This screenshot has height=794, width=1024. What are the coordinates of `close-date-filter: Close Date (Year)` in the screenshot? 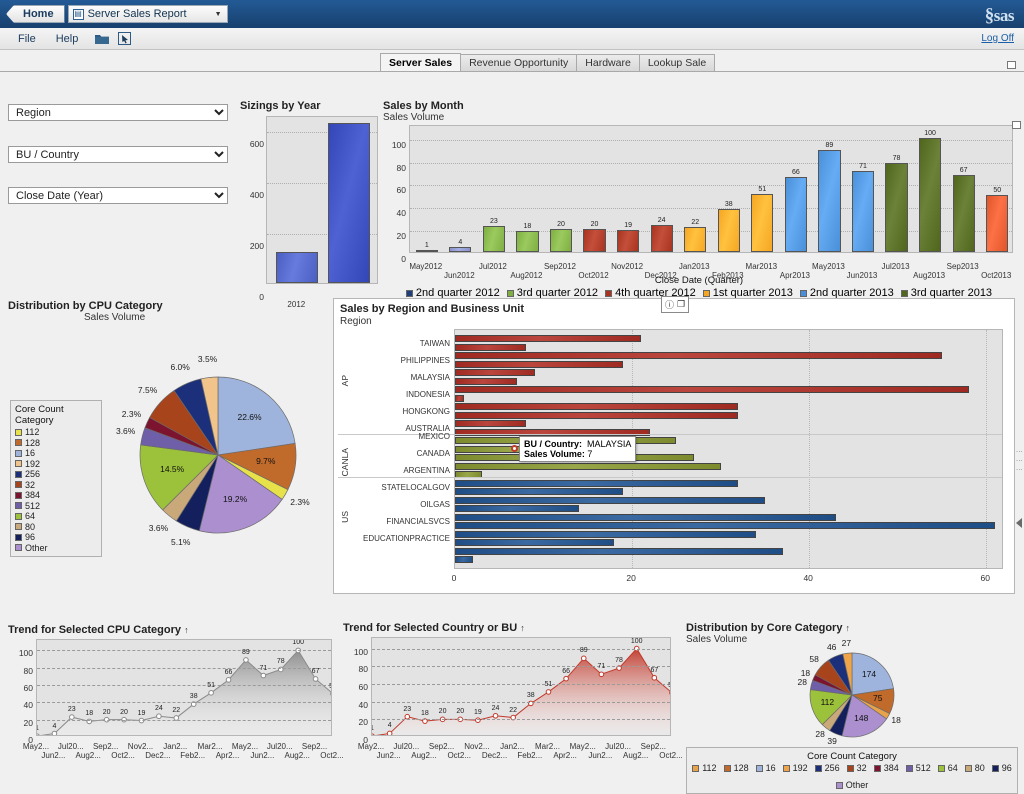 It's located at (118, 195).